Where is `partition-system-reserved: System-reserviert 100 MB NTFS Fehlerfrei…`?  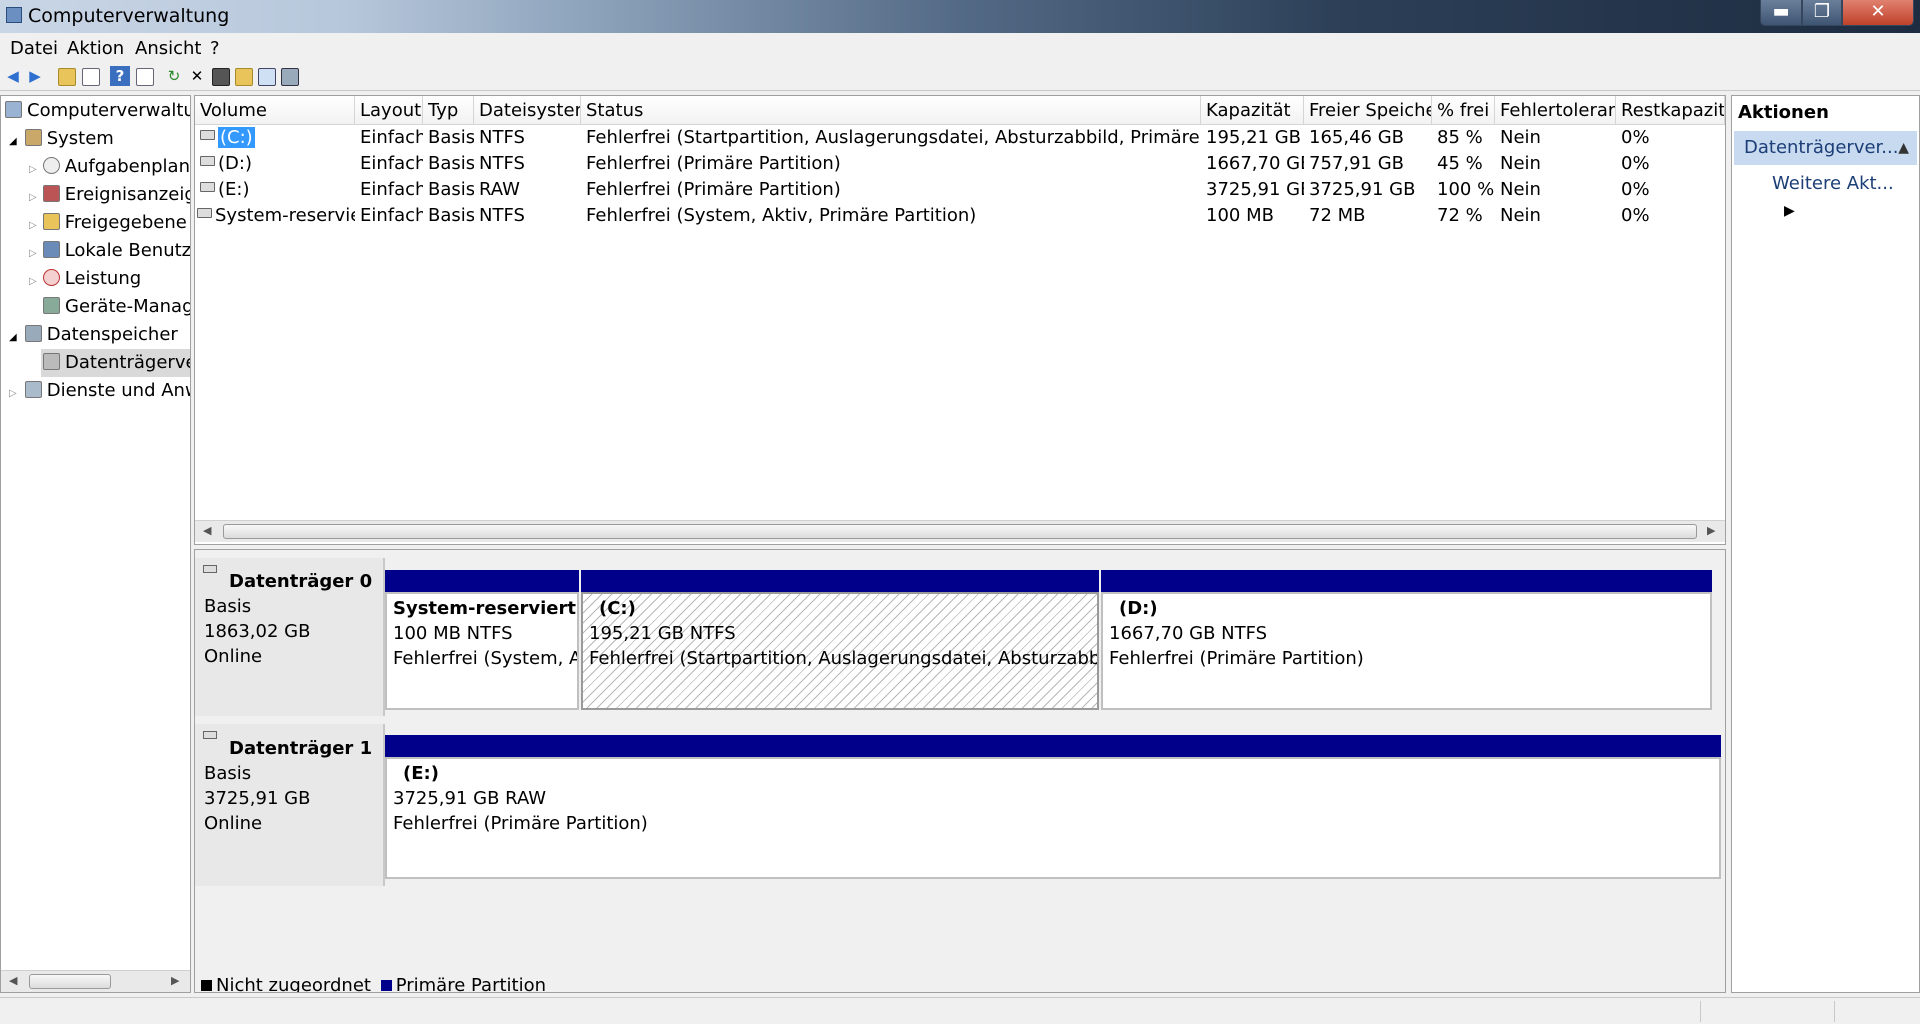
partition-system-reserved: System-reserviert 100 MB NTFS Fehlerfrei… is located at coordinates (482, 651).